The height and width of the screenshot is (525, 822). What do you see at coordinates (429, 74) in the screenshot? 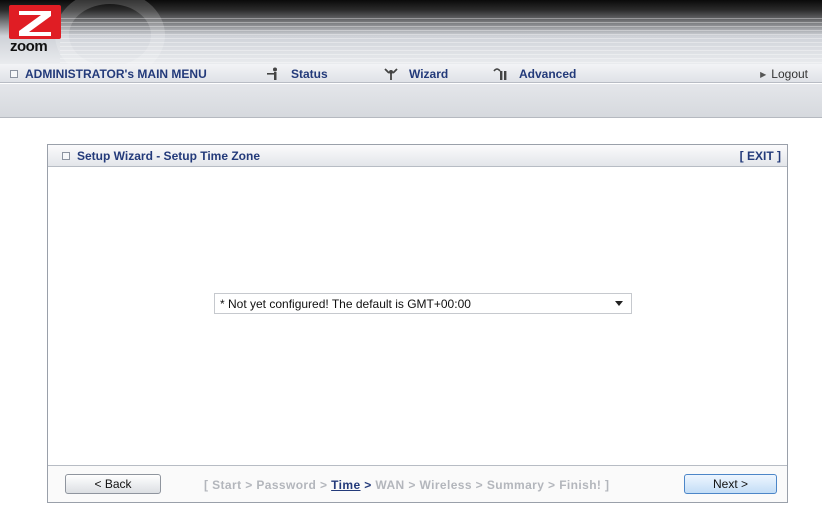
I see `menu-wizard-label: Wizard` at bounding box center [429, 74].